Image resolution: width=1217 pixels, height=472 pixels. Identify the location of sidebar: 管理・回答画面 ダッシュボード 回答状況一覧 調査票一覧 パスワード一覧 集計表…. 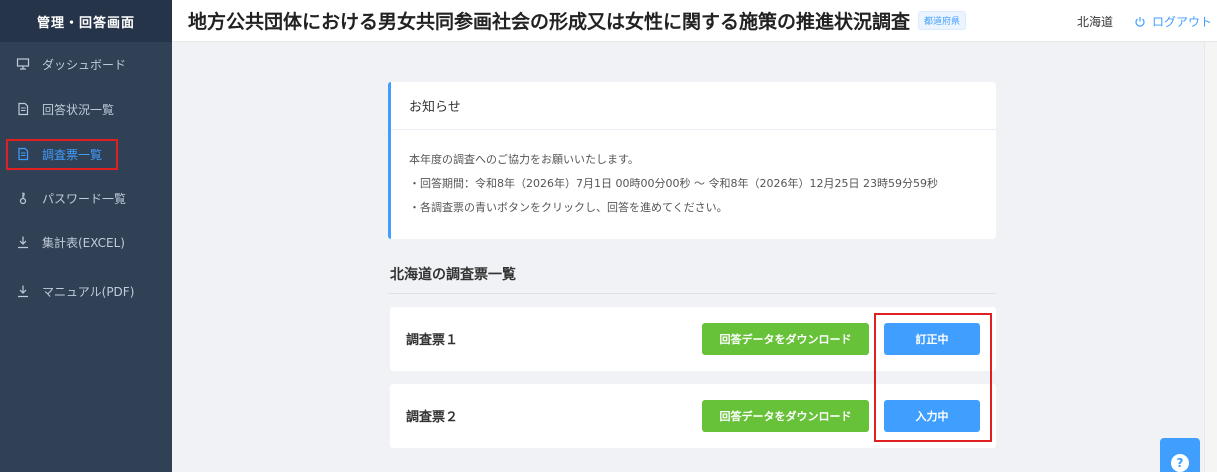
(86, 236).